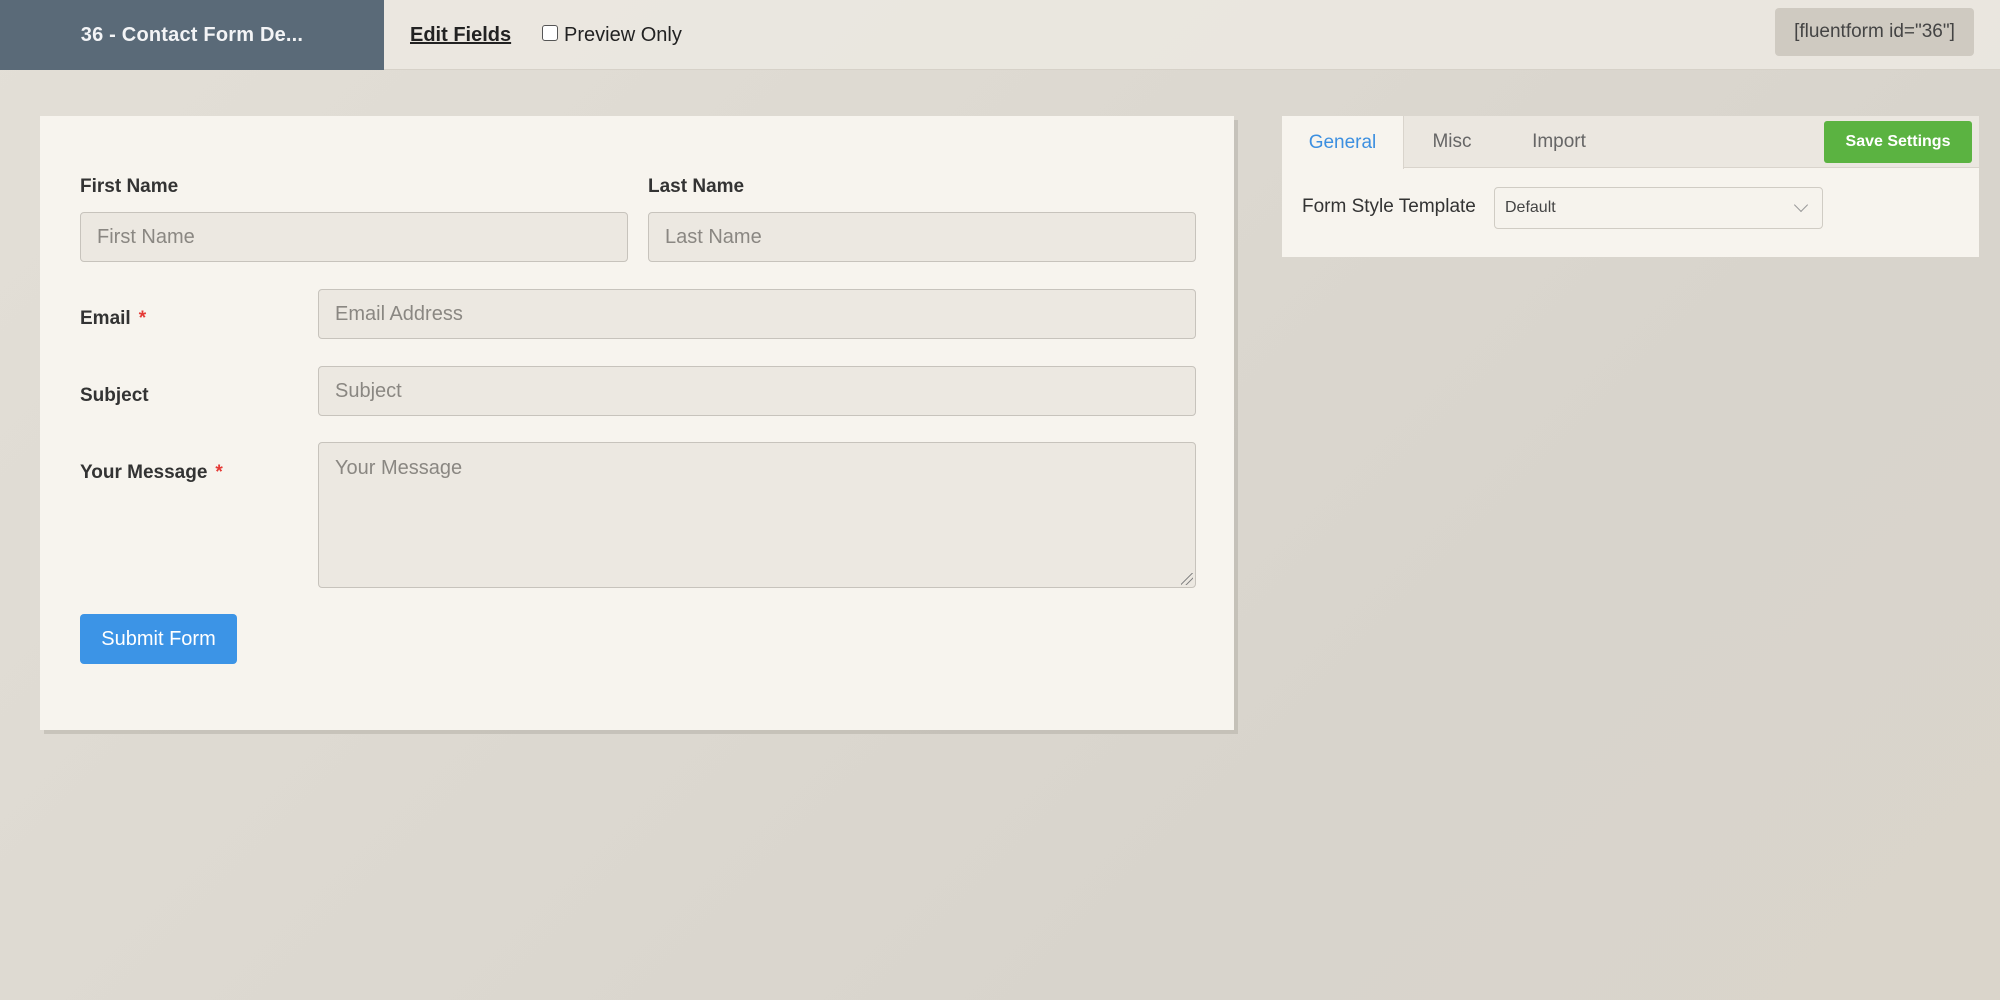 Image resolution: width=2000 pixels, height=1000 pixels. I want to click on tab-import: Import, so click(1559, 142).